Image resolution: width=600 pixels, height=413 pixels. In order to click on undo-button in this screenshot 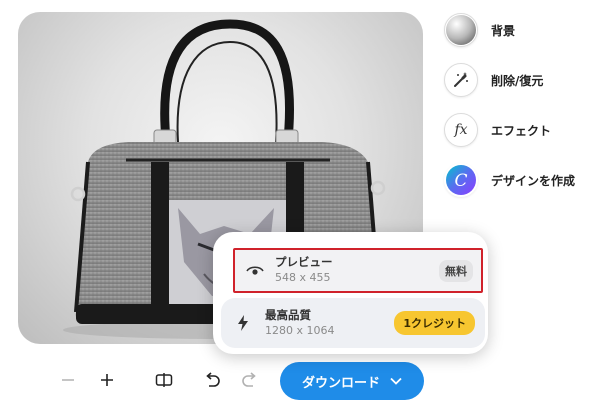, I will do `click(212, 380)`.